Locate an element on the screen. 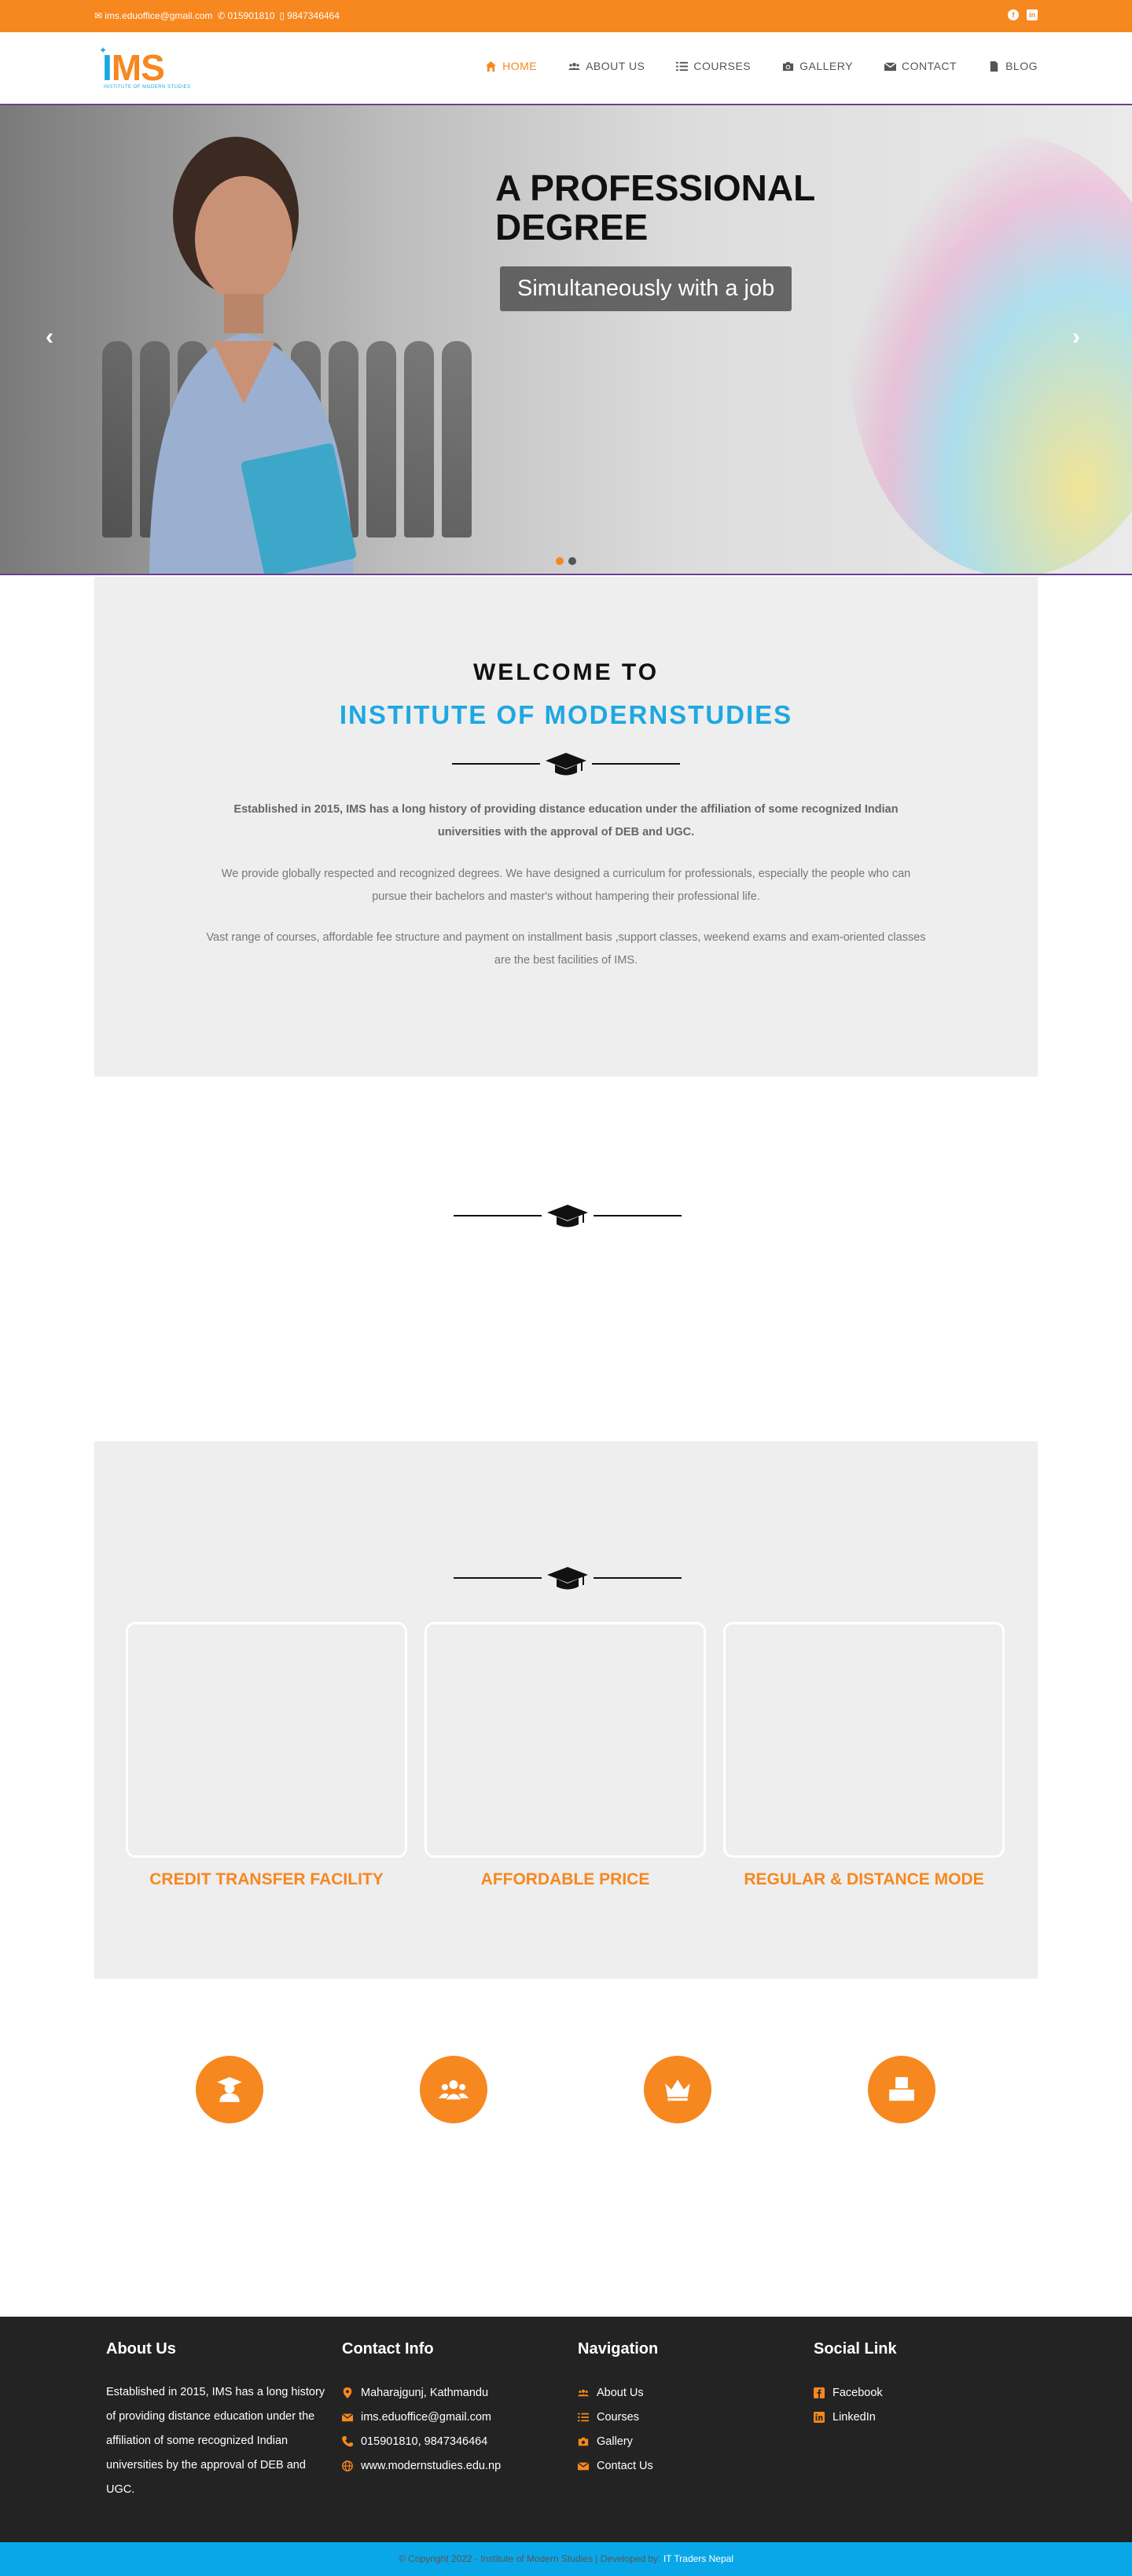 The width and height of the screenshot is (1132, 2576). footer-about-title: About Us is located at coordinates (141, 2349).